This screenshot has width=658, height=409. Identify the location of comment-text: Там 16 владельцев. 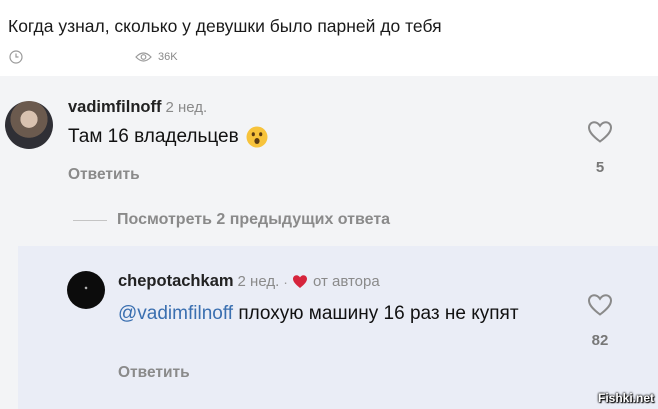
(168, 137).